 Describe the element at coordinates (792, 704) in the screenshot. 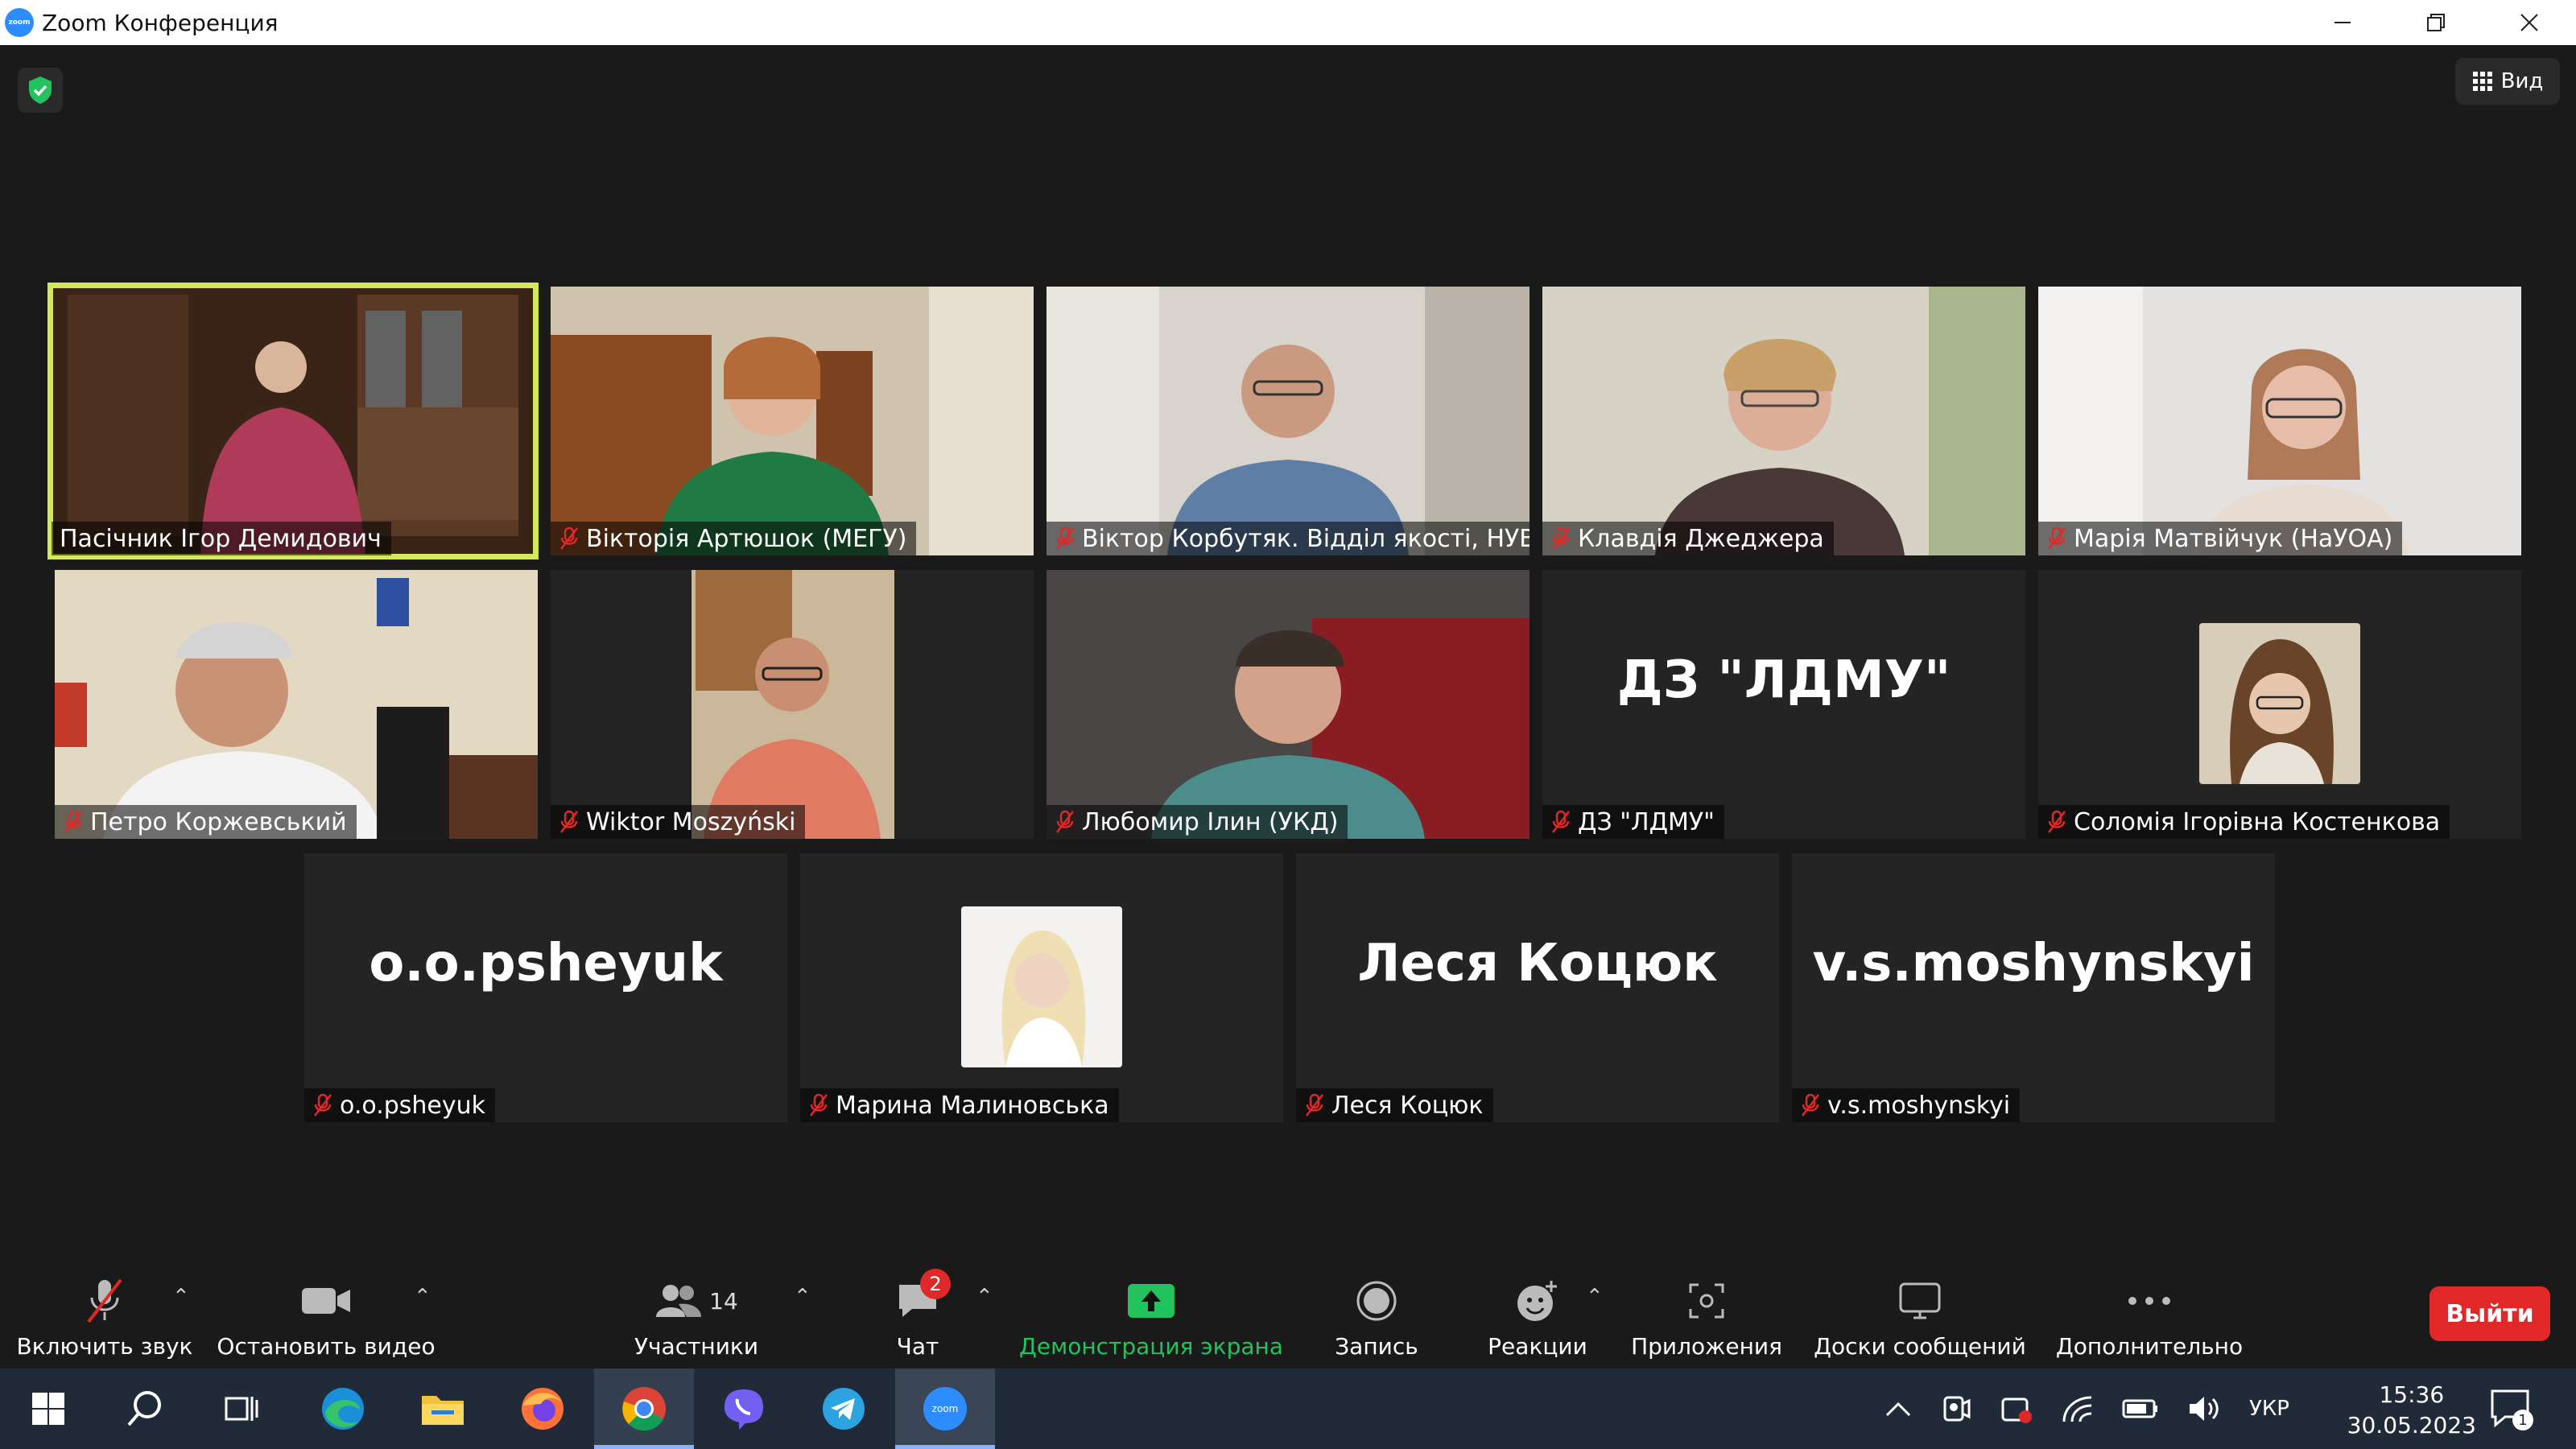

I see `video-tile: Wiktor Moszyński` at that location.